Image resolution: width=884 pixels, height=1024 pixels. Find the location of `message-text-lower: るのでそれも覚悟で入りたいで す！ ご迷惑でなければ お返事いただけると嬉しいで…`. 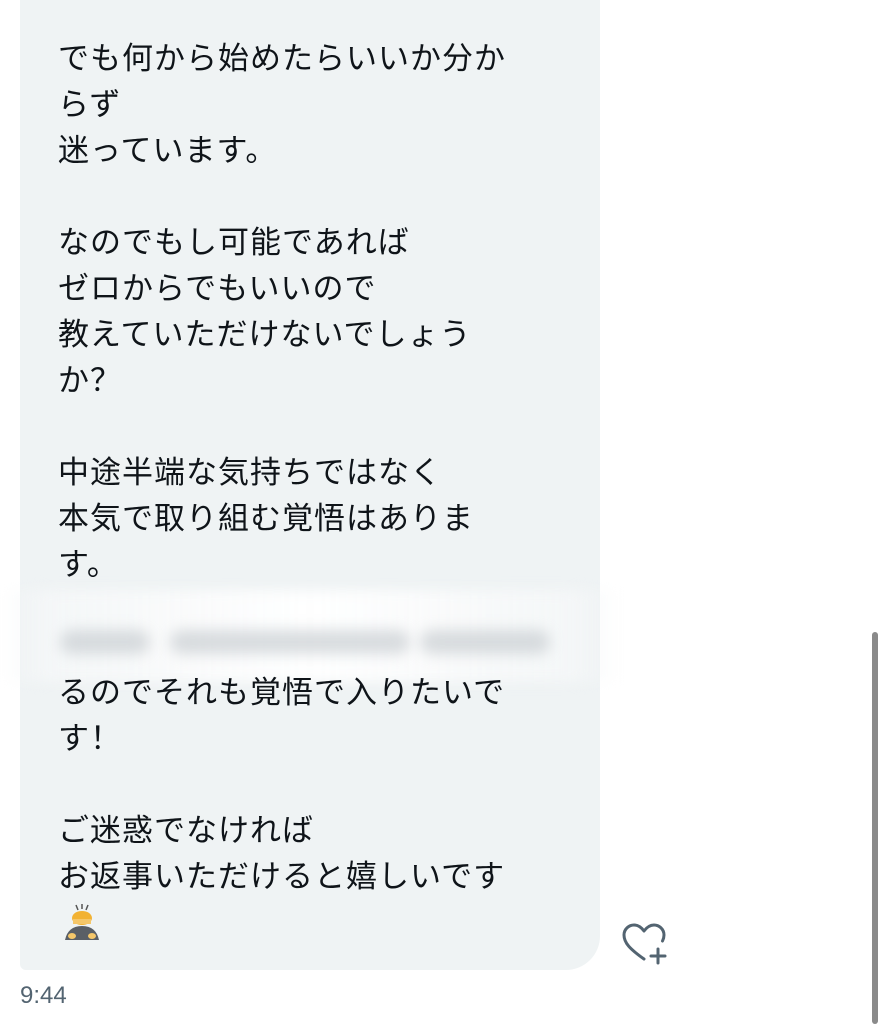

message-text-lower: るのでそれも覚悟で入りたいで す！ ご迷惑でなければ お返事いただけると嬉しいで… is located at coordinates (282, 785).